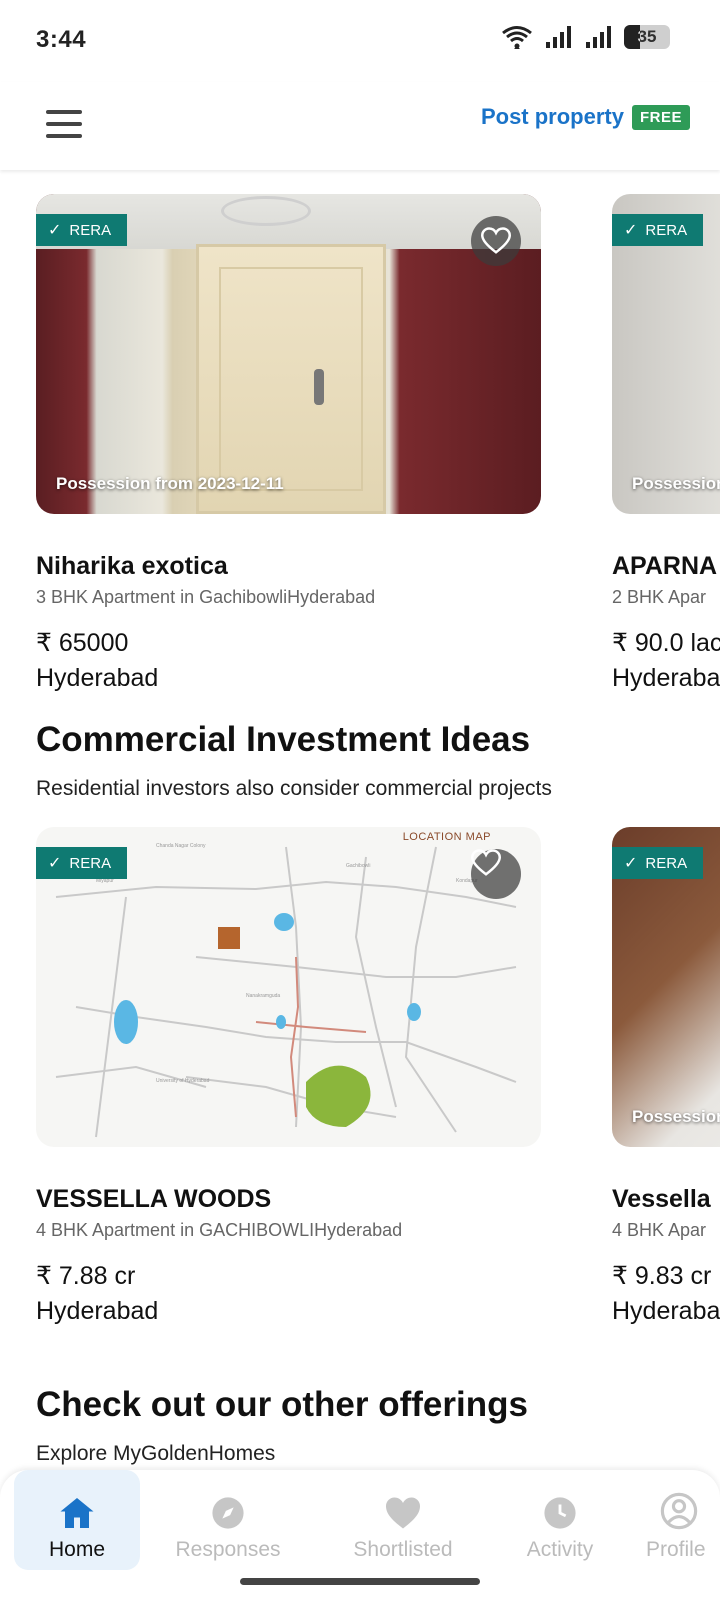  Describe the element at coordinates (282, 1404) in the screenshot. I see `section-title-offerings: Check out our other offerings` at that location.